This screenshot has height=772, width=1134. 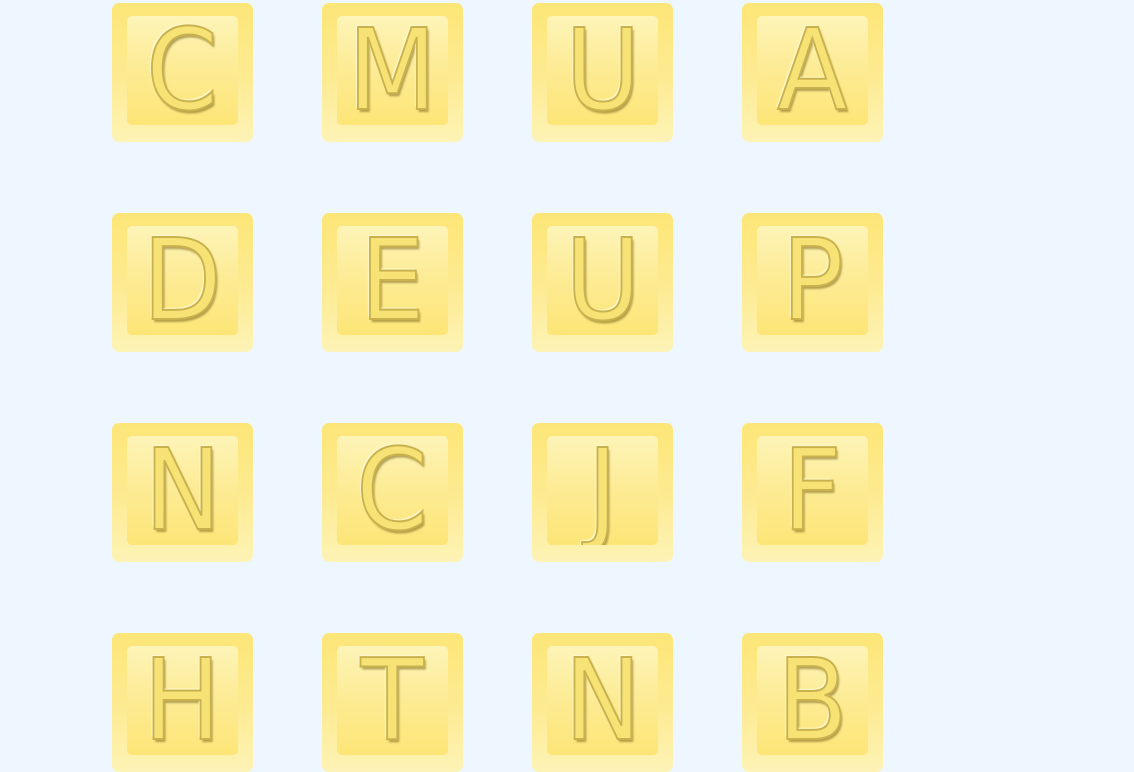 I want to click on tile-letter: M, so click(x=392, y=70).